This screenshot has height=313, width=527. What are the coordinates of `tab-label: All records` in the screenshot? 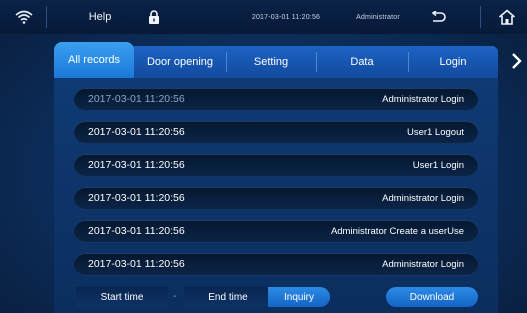 It's located at (94, 60).